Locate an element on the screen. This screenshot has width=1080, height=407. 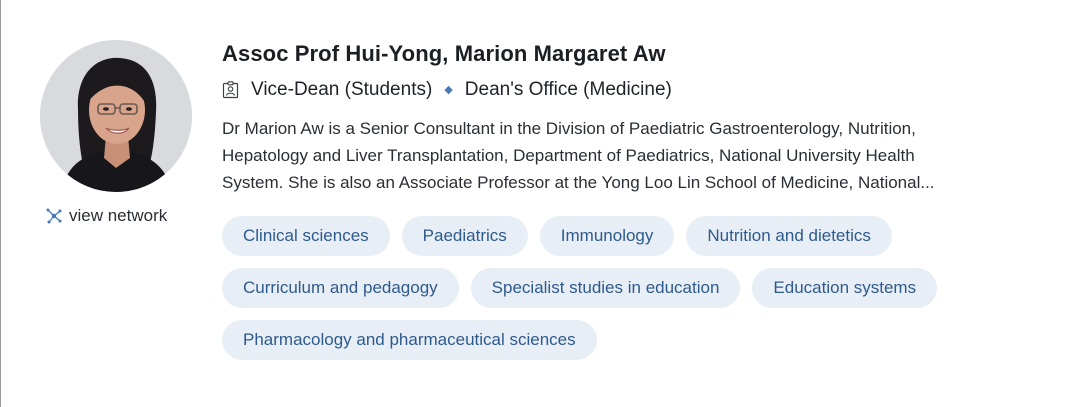
tag-clinical-sciences: Clinical sciences is located at coordinates (306, 236).